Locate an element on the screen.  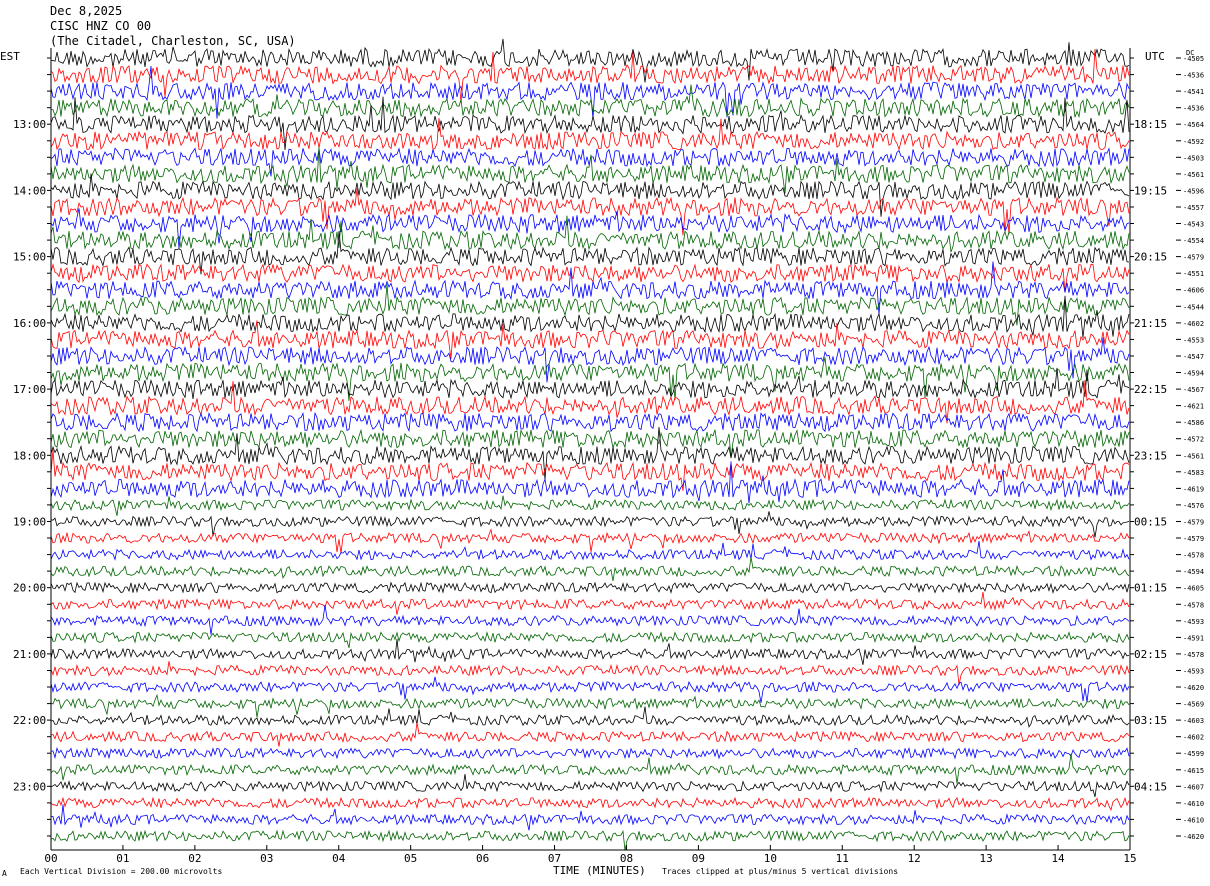
x-tick-label-9: 09 is located at coordinates (698, 858).